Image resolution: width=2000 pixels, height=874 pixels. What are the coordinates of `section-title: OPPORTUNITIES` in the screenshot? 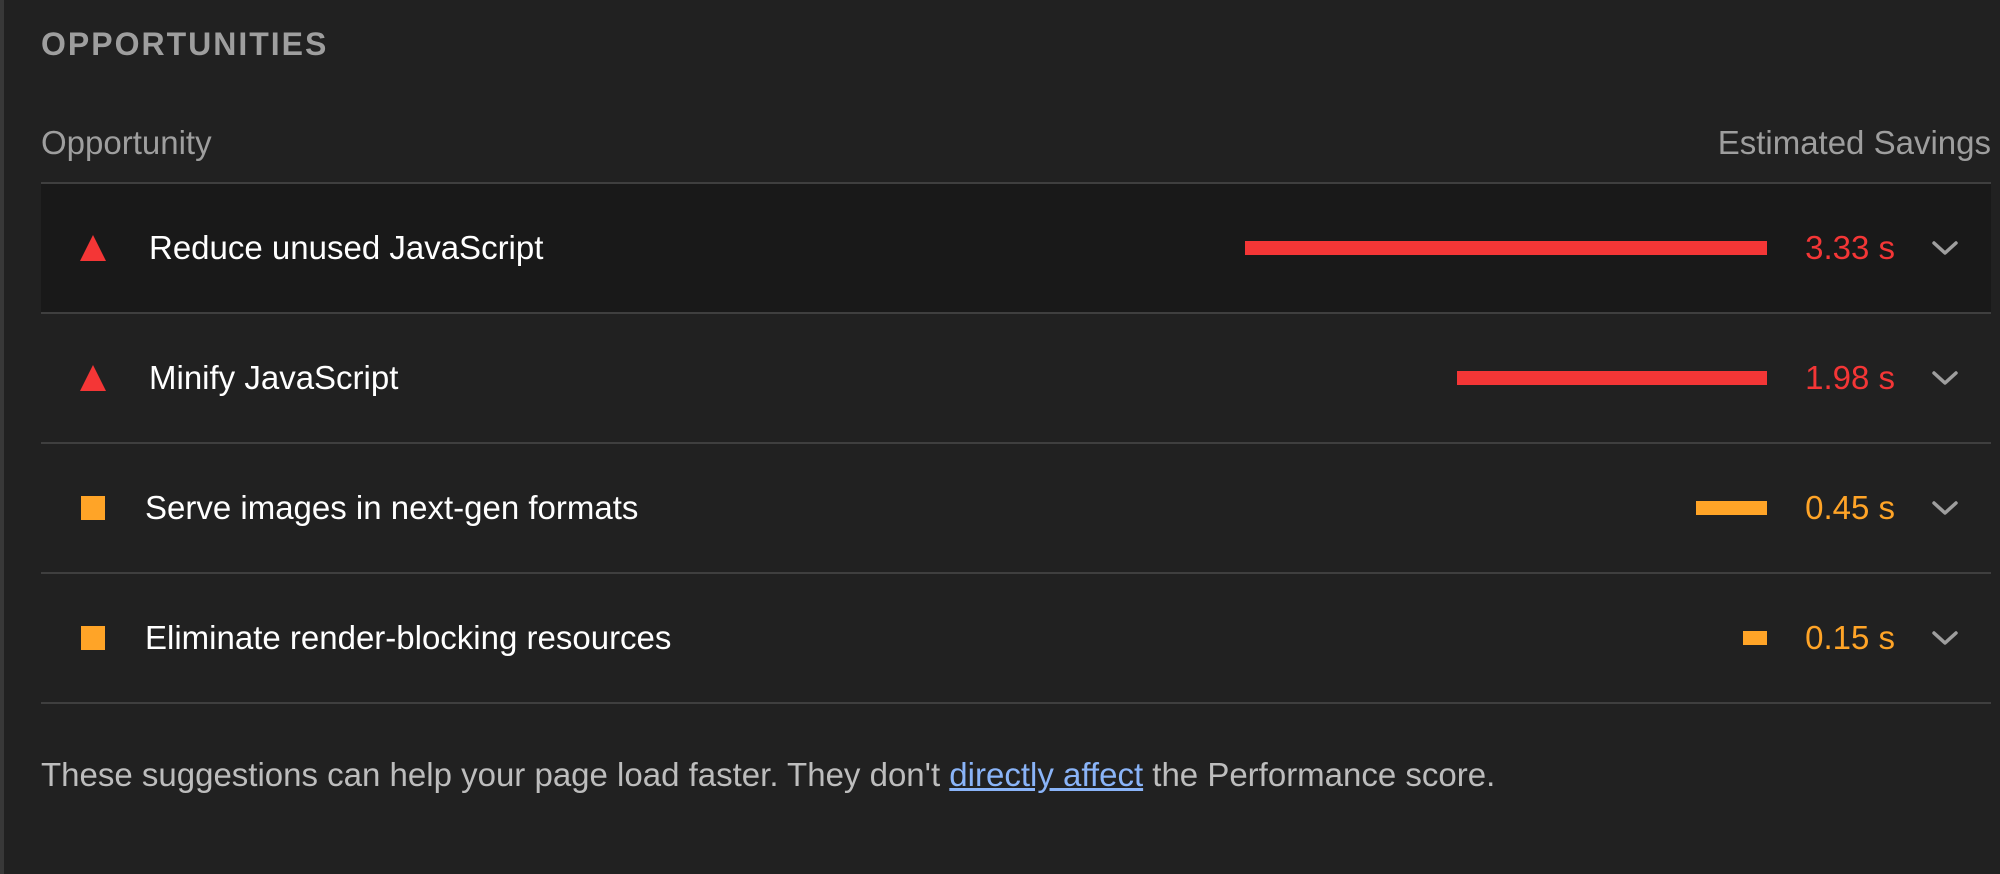 It's located at (185, 44).